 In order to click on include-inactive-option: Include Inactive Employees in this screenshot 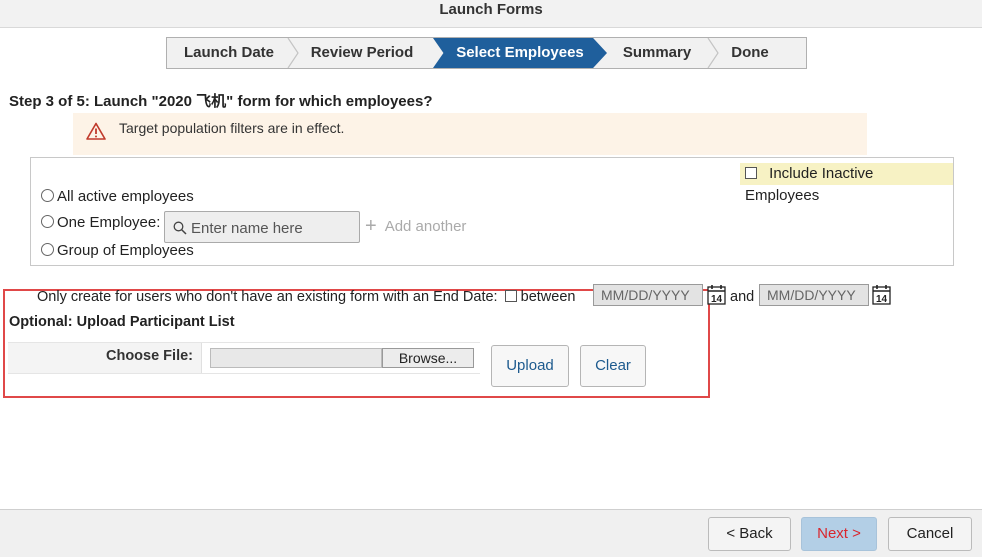, I will do `click(846, 183)`.